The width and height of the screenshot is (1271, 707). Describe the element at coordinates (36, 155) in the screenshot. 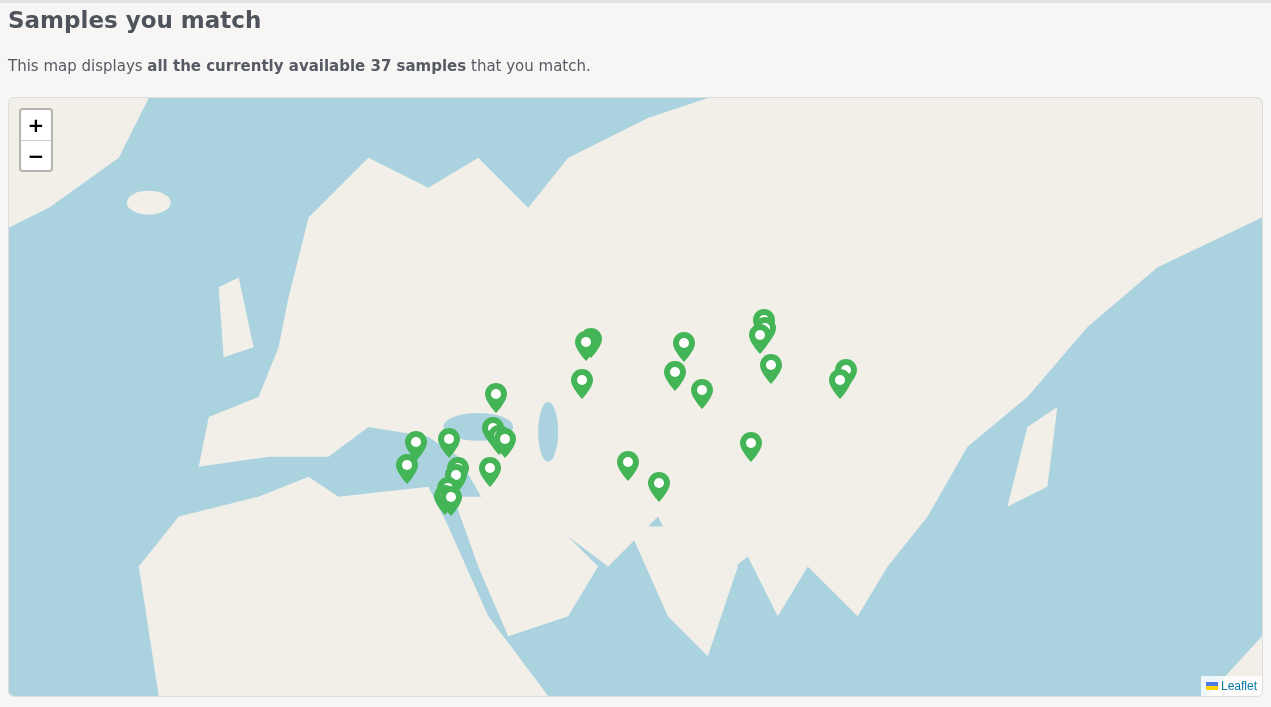

I see `zoom-out-button: −` at that location.